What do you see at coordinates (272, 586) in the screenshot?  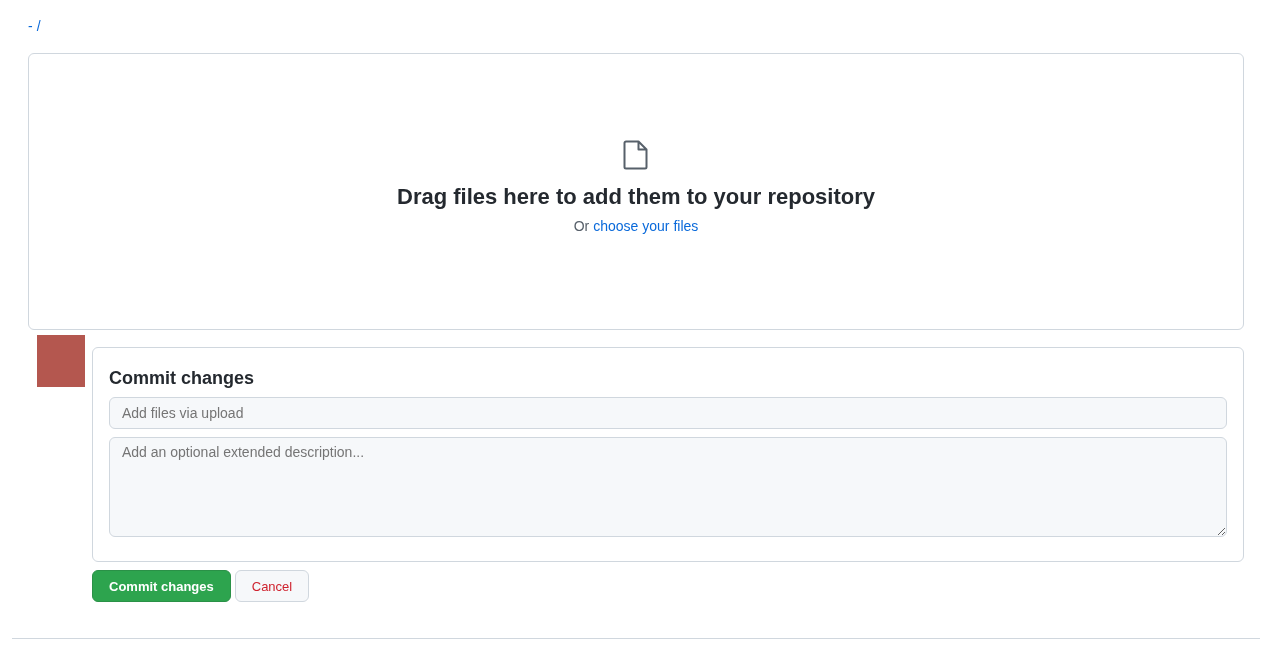 I see `cancel-button: Cancel` at bounding box center [272, 586].